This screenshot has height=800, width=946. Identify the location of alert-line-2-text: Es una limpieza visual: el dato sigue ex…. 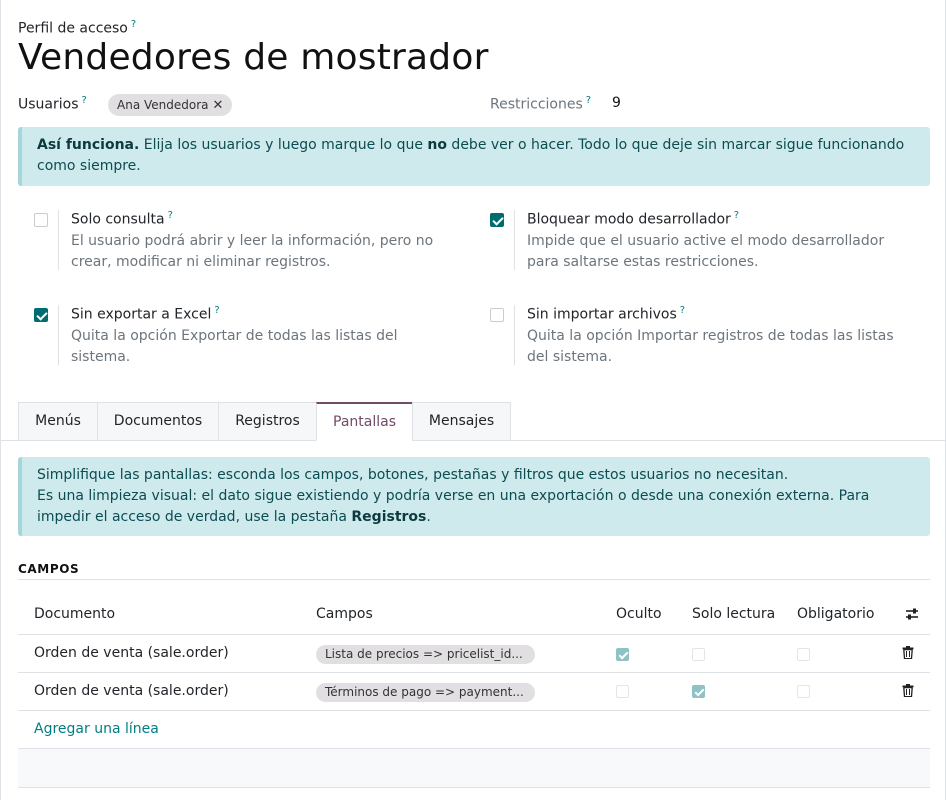
(453, 506).